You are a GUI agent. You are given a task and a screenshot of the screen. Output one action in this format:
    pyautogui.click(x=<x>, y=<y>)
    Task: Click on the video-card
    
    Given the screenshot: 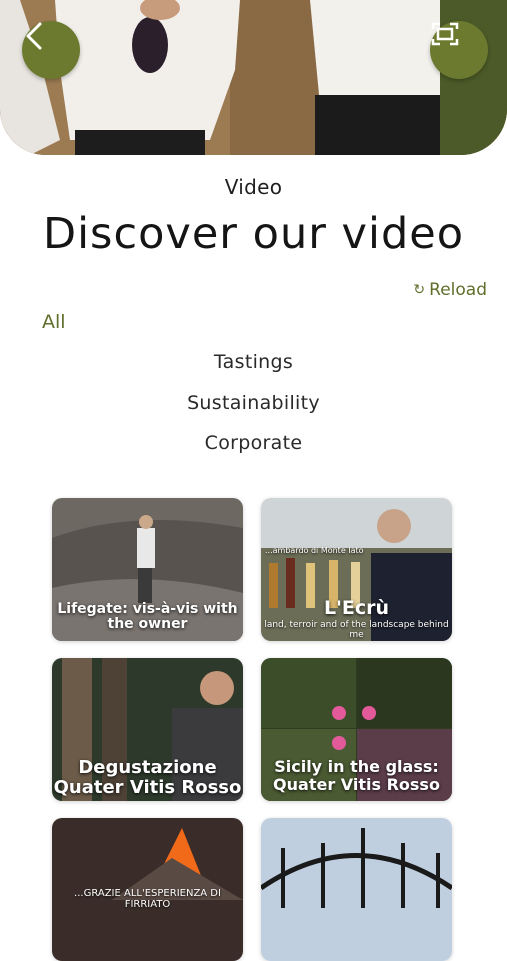 What is the action you would take?
    pyautogui.click(x=356, y=889)
    